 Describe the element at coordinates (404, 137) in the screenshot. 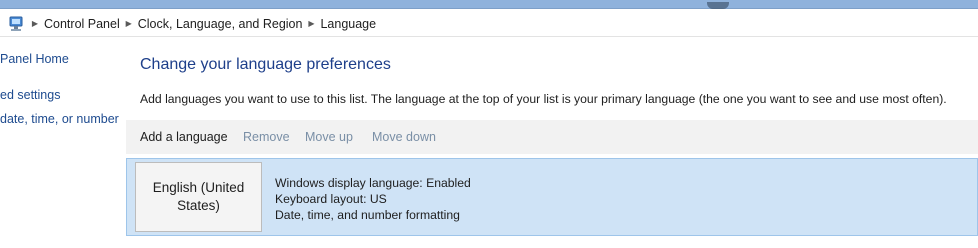

I see `move-down-button: Move down` at that location.